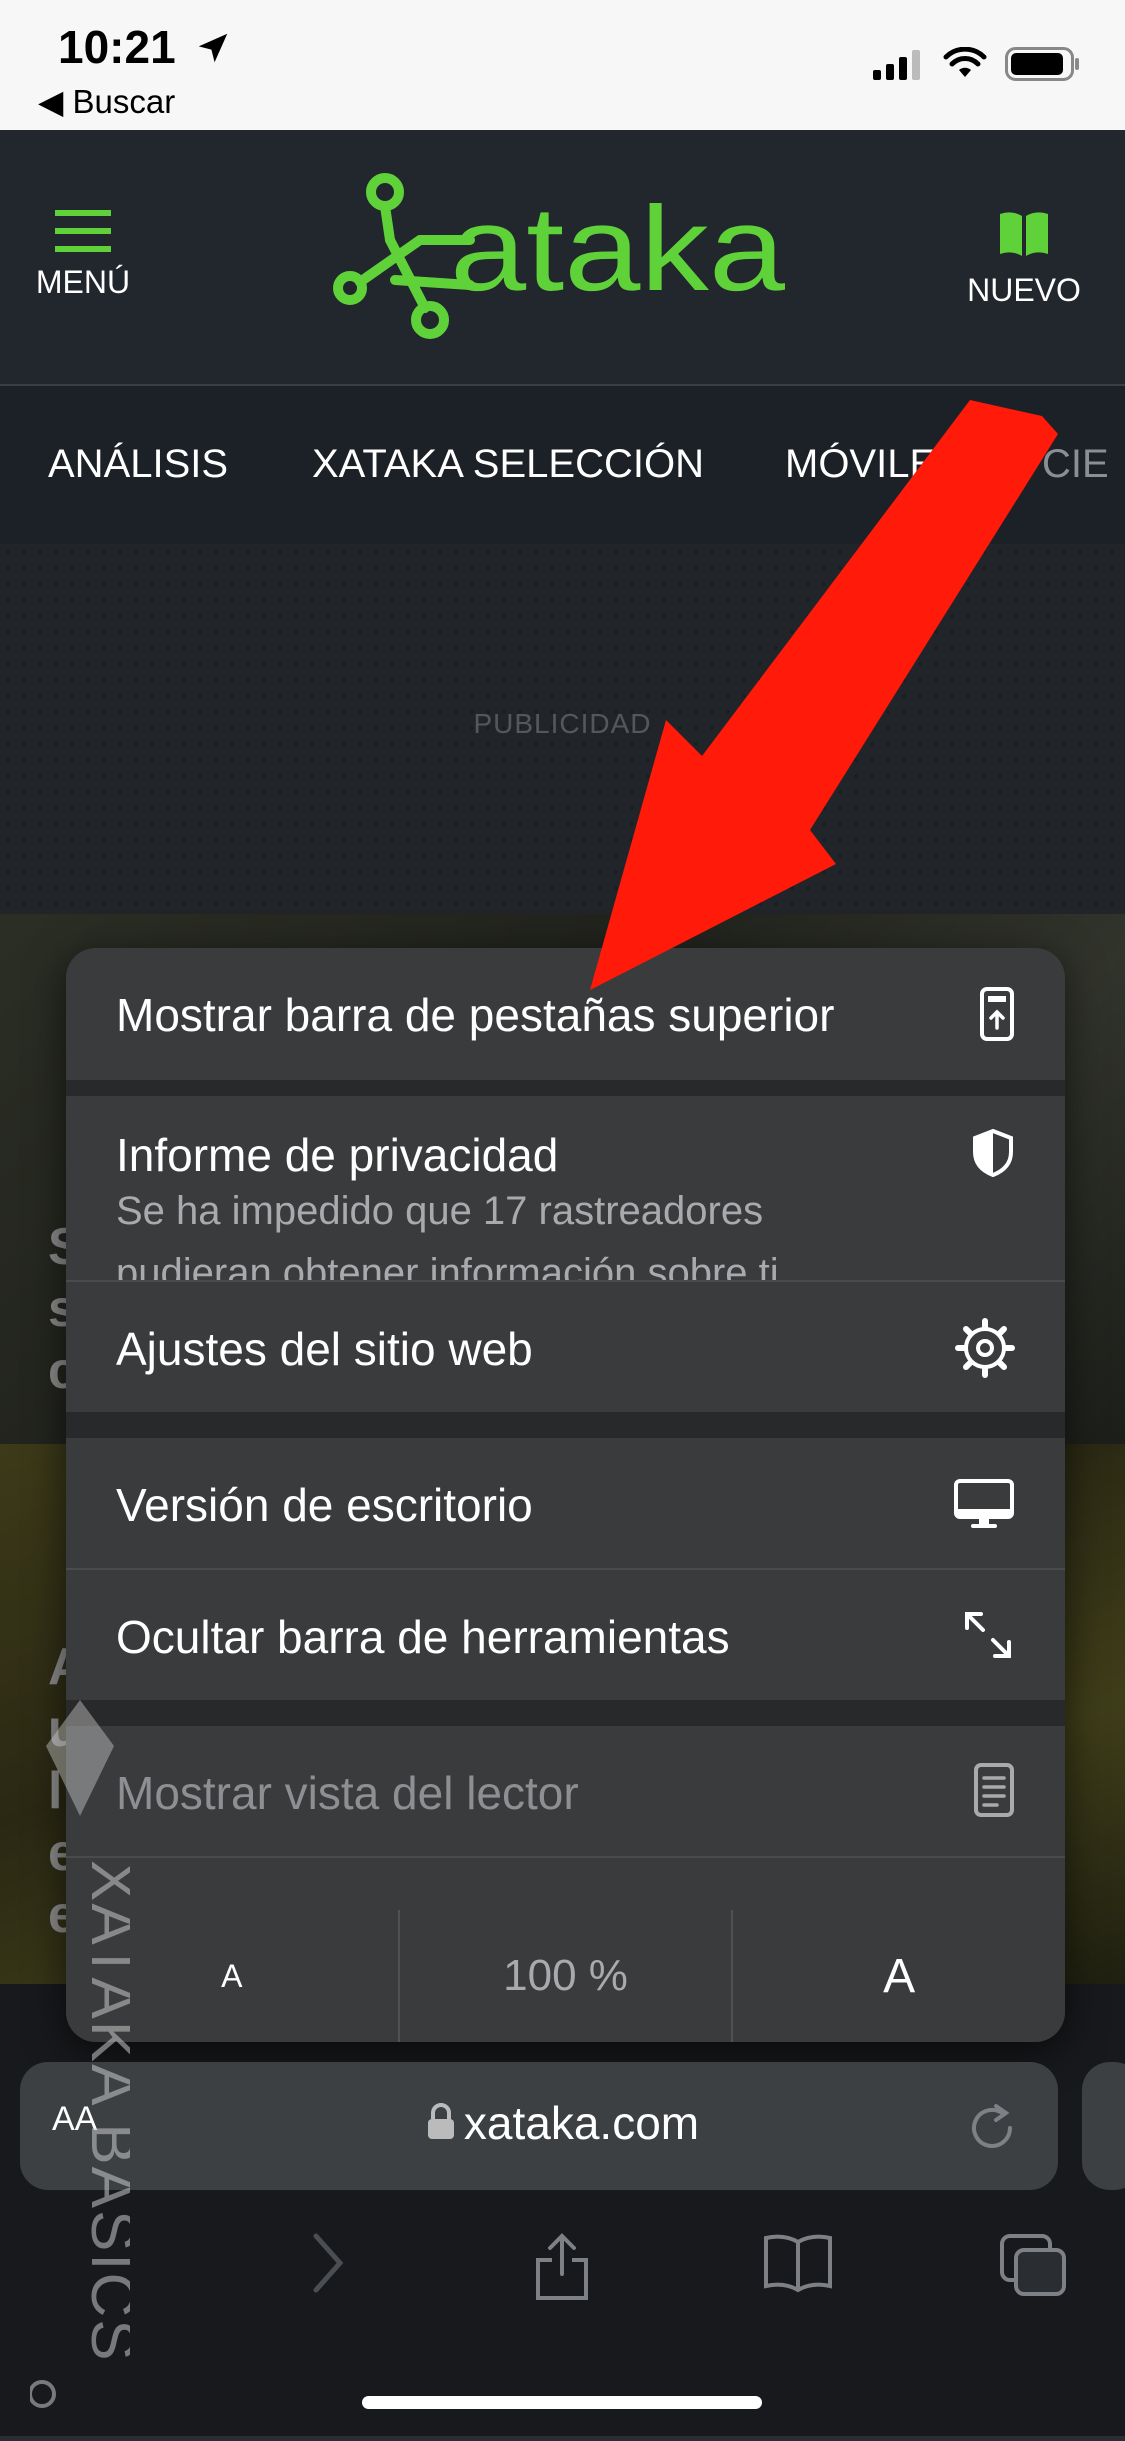 The width and height of the screenshot is (1125, 2441). What do you see at coordinates (138, 464) in the screenshot?
I see `nav-item-analisis: ANÁLISIS` at bounding box center [138, 464].